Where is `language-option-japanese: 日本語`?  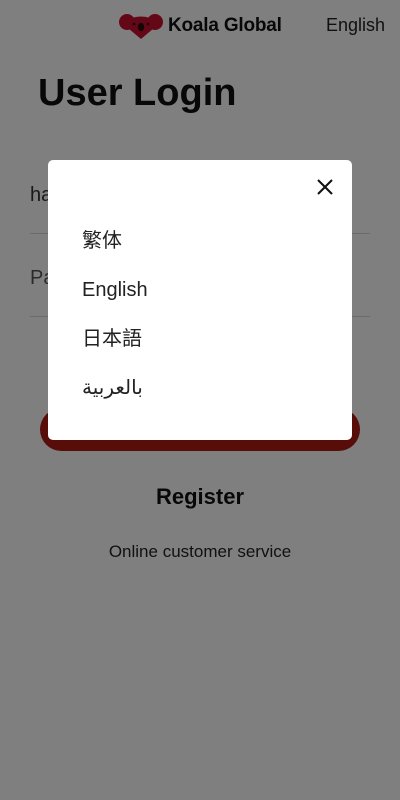
language-option-japanese: 日本語 is located at coordinates (115, 346).